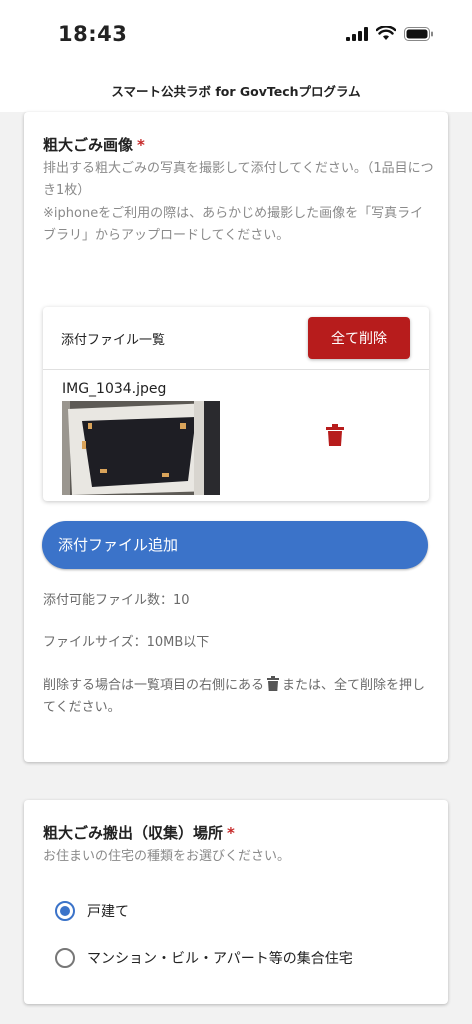  I want to click on location-question-title: 粗大ごみ搬出（収集）場所 *, so click(139, 833).